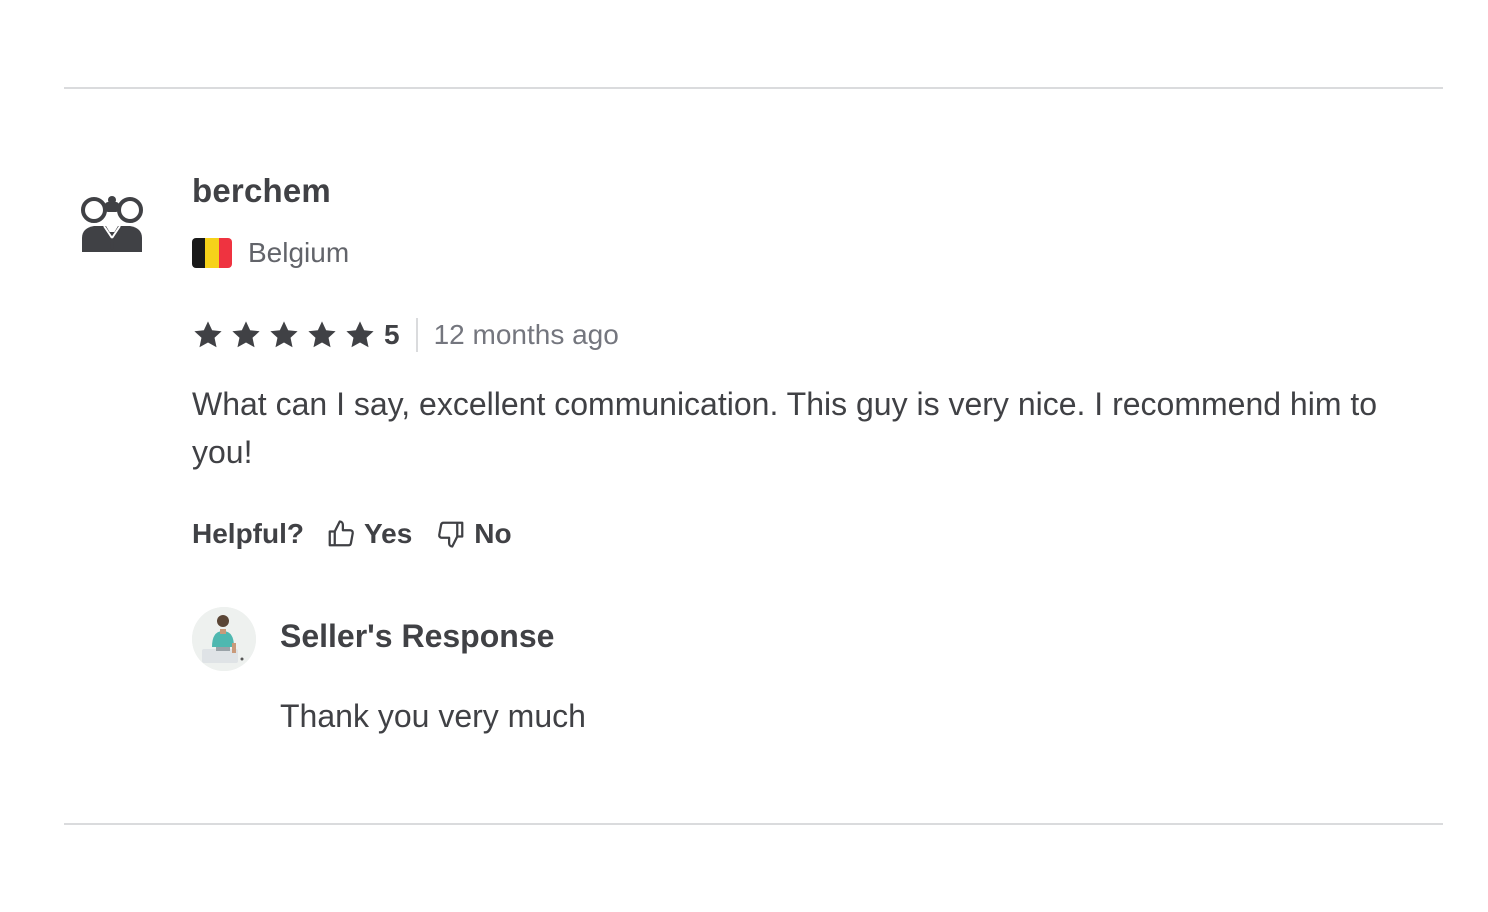  What do you see at coordinates (299, 252) in the screenshot?
I see `country-name: Belgium` at bounding box center [299, 252].